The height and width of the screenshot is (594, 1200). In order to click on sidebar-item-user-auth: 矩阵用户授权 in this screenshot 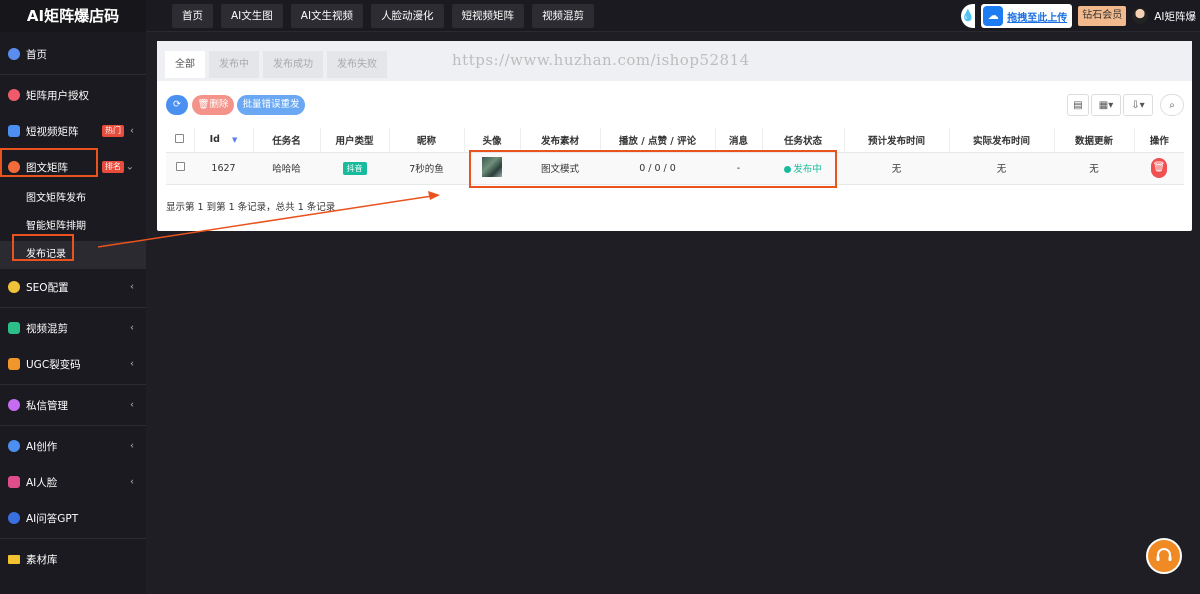, I will do `click(73, 95)`.